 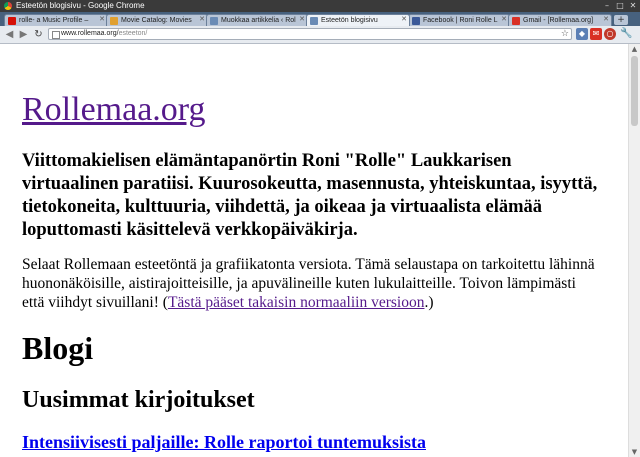 What do you see at coordinates (138, 400) in the screenshot?
I see `recent-posts-heading: Uusimmat kirjoitukset` at bounding box center [138, 400].